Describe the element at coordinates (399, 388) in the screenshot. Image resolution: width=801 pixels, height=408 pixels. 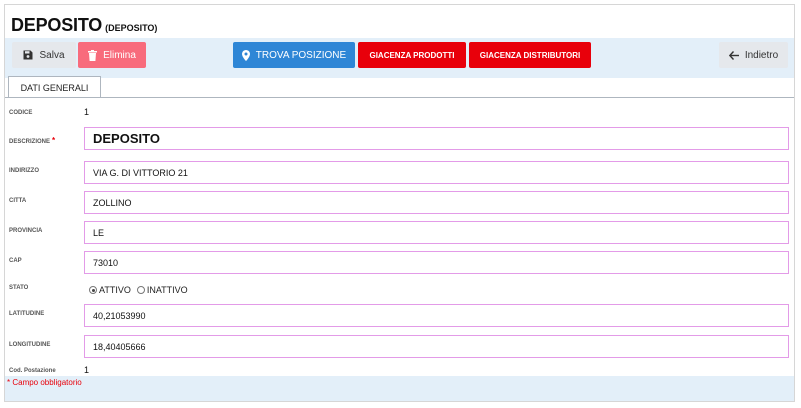
I see `form-footer: * Campo obbligatorio` at that location.